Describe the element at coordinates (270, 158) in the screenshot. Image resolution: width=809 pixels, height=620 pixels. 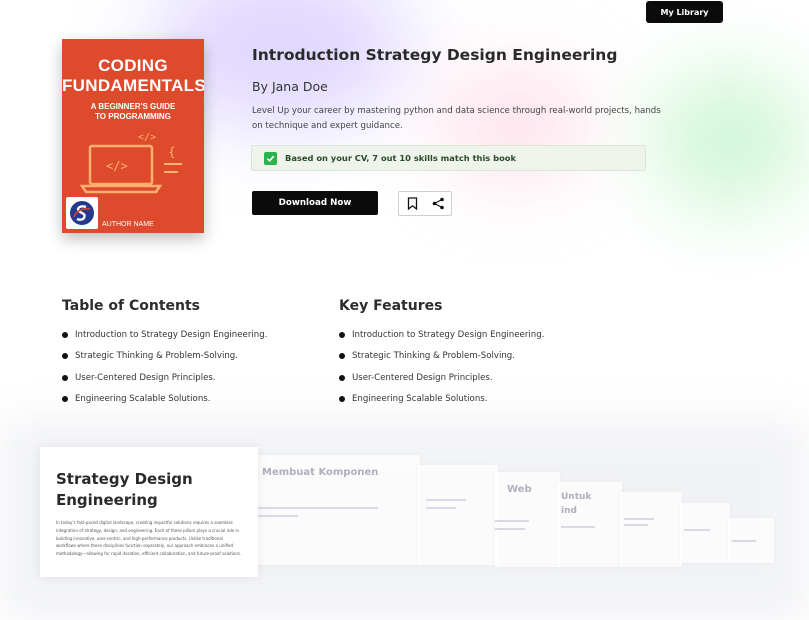
I see `check-icon` at that location.